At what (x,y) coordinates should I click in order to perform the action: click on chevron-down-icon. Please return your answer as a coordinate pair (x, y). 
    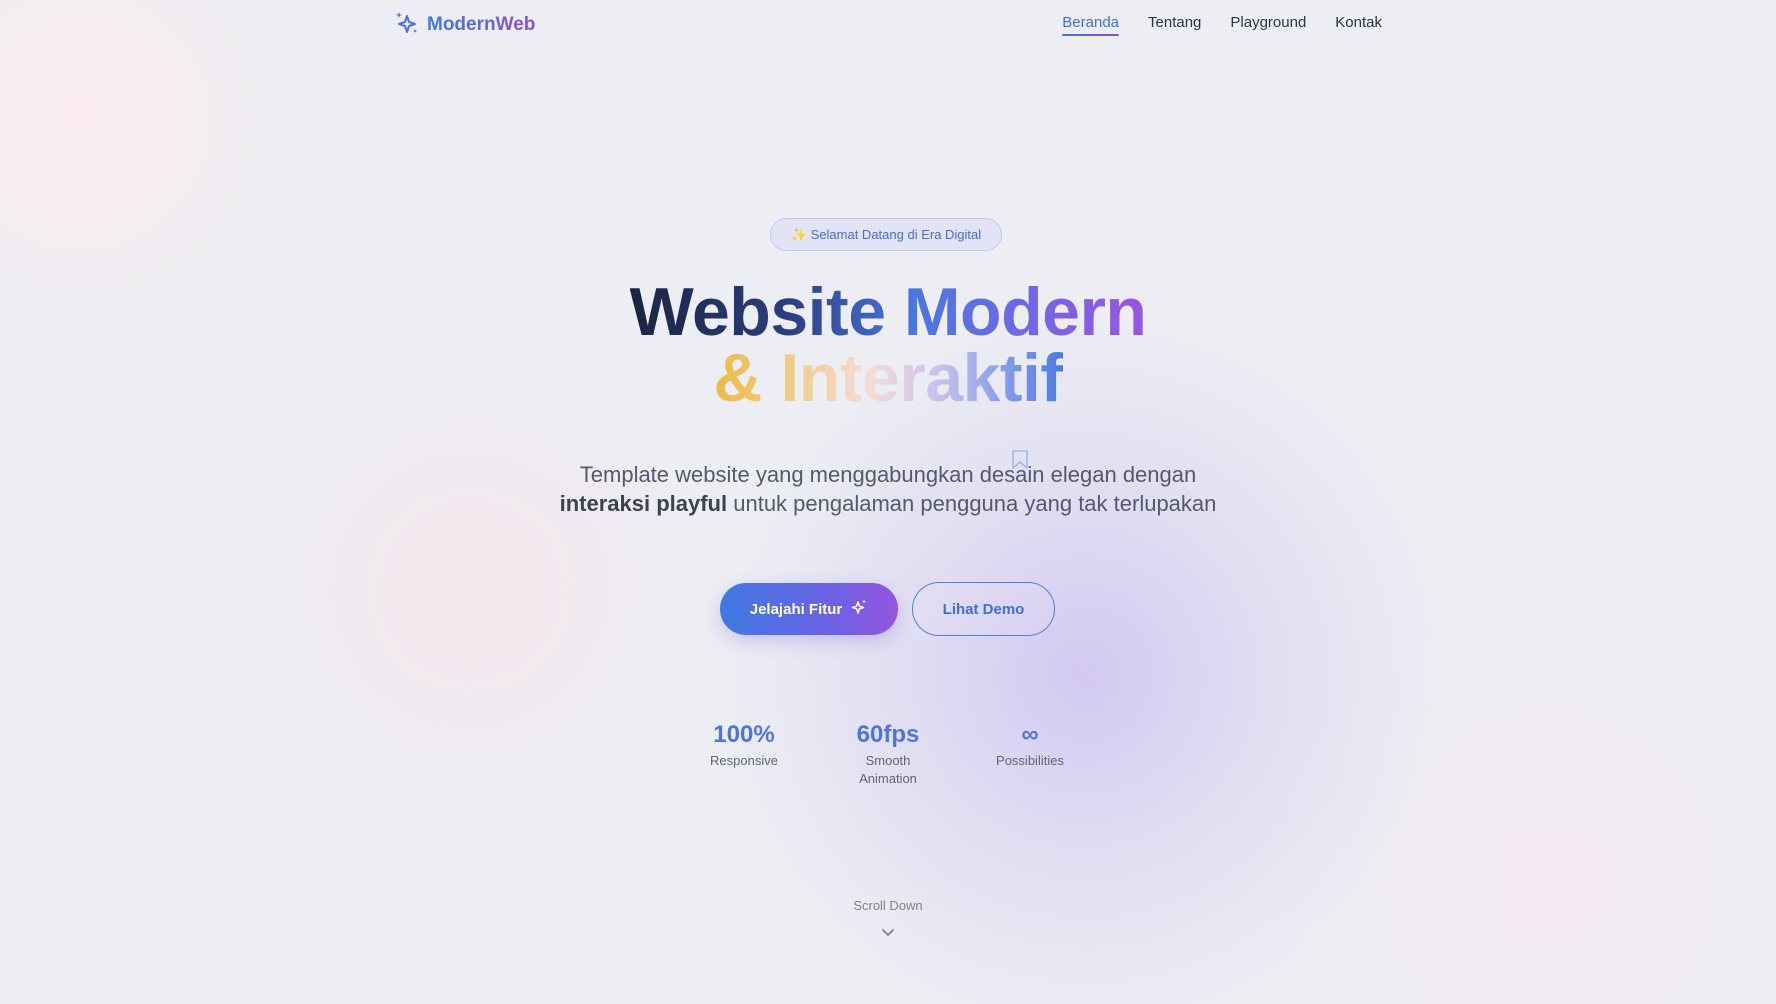
    Looking at the image, I should click on (888, 935).